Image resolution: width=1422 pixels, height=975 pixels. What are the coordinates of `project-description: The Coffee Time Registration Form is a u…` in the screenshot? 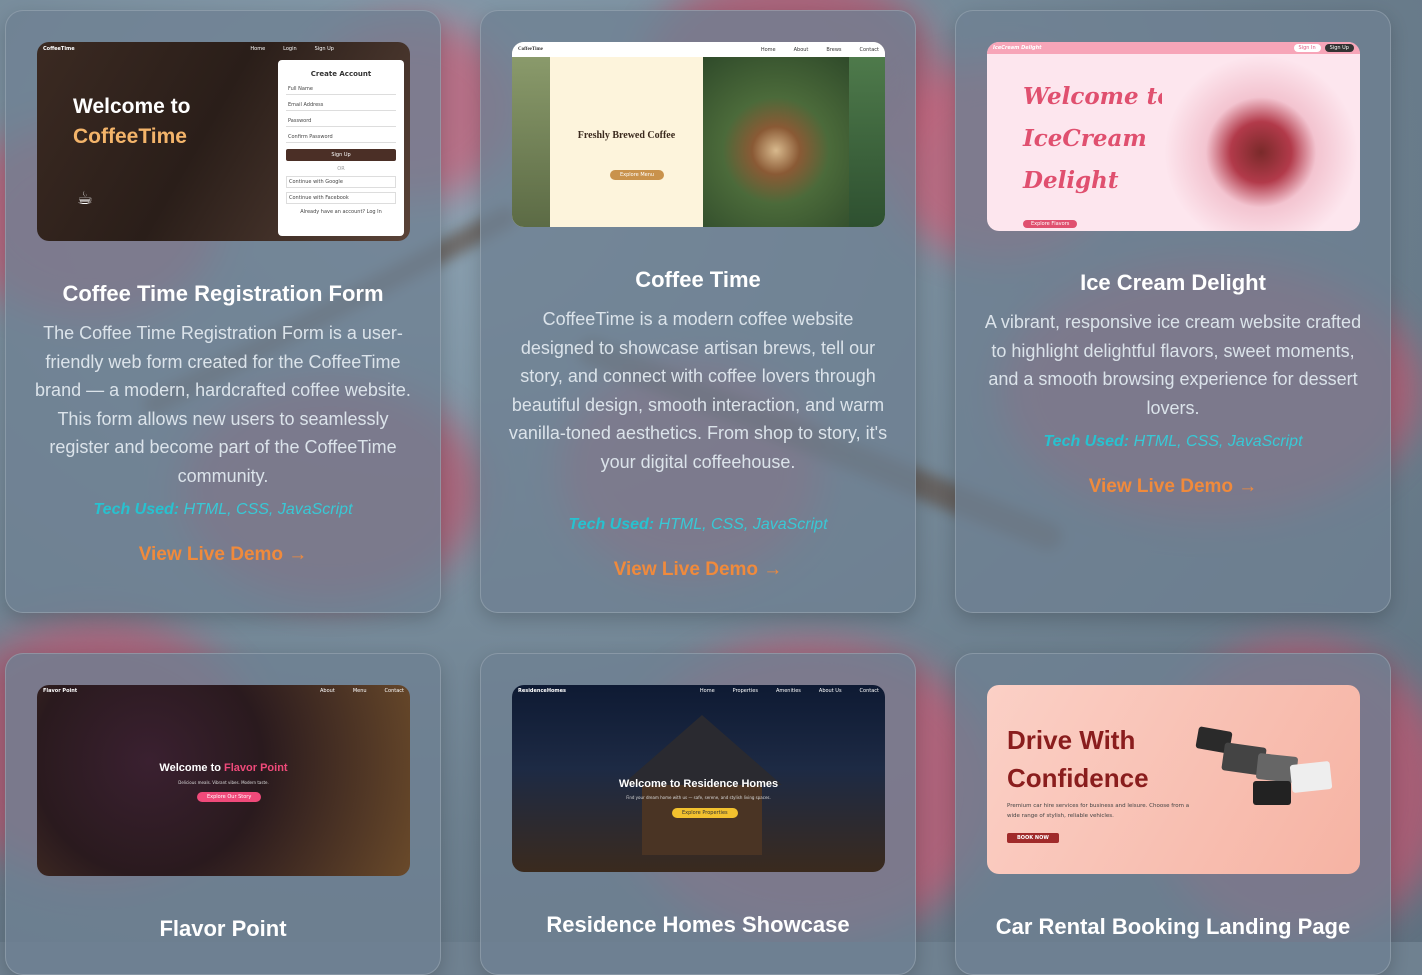 It's located at (223, 404).